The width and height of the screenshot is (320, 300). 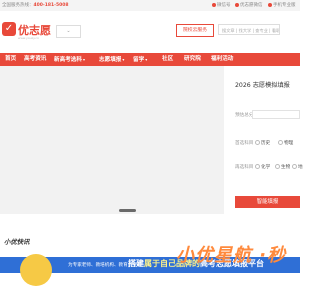 What do you see at coordinates (231, 255) in the screenshot?
I see `promo-headline: 小优星航 ·秒` at bounding box center [231, 255].